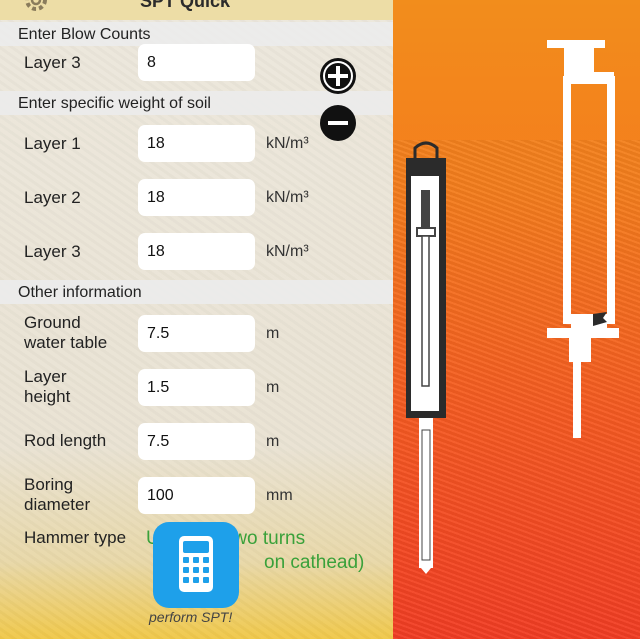 Image resolution: width=640 pixels, height=639 pixels. Describe the element at coordinates (52, 197) in the screenshot. I see `weight-layer2-label: Layer 2` at that location.